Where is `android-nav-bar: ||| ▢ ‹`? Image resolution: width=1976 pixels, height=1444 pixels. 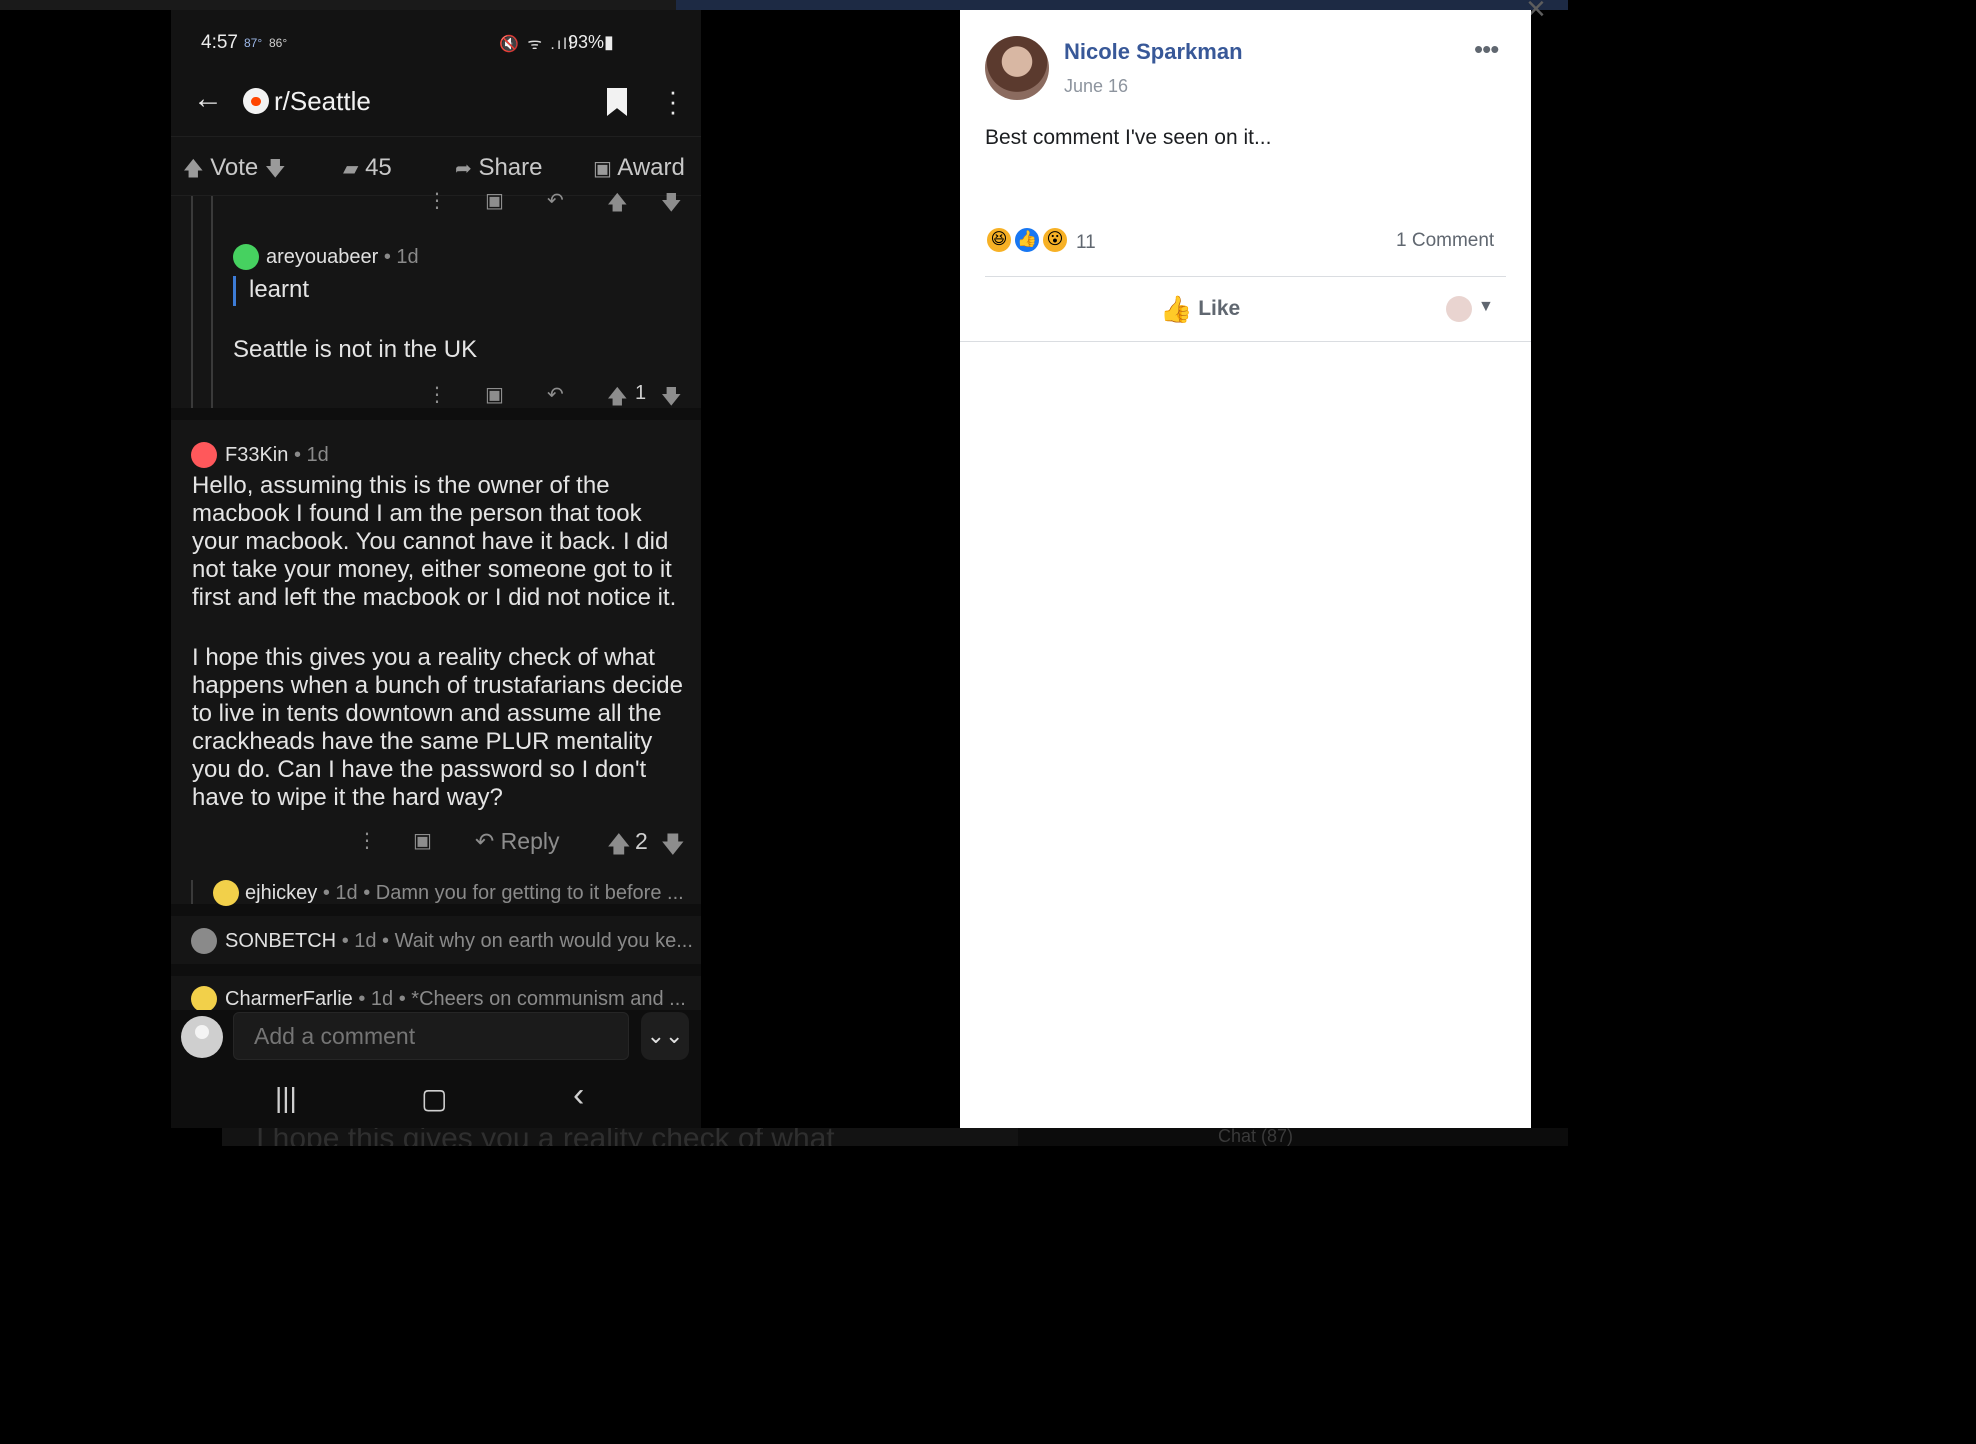 android-nav-bar: ||| ▢ ‹ is located at coordinates (436, 1099).